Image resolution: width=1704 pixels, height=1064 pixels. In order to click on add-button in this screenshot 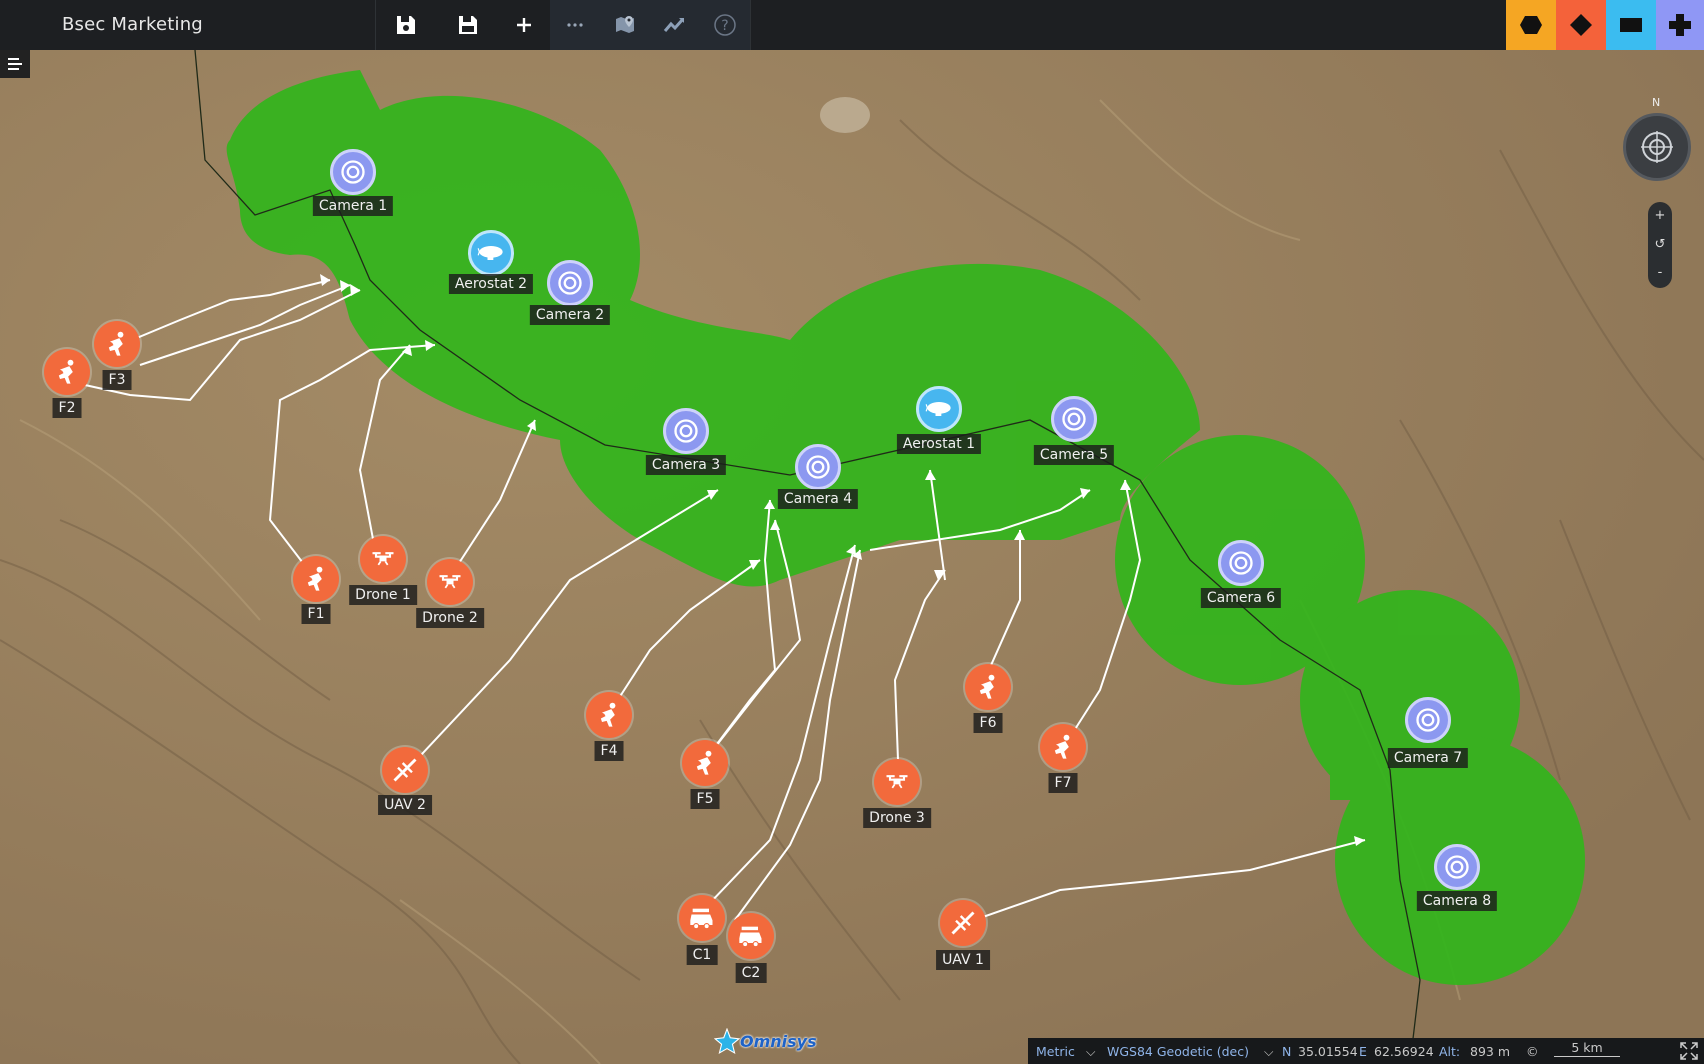, I will do `click(524, 25)`.